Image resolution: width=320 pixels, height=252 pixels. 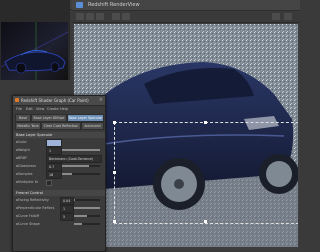 What do you see at coordinates (49, 183) in the screenshot?
I see `multiplier-checkbox` at bounding box center [49, 183].